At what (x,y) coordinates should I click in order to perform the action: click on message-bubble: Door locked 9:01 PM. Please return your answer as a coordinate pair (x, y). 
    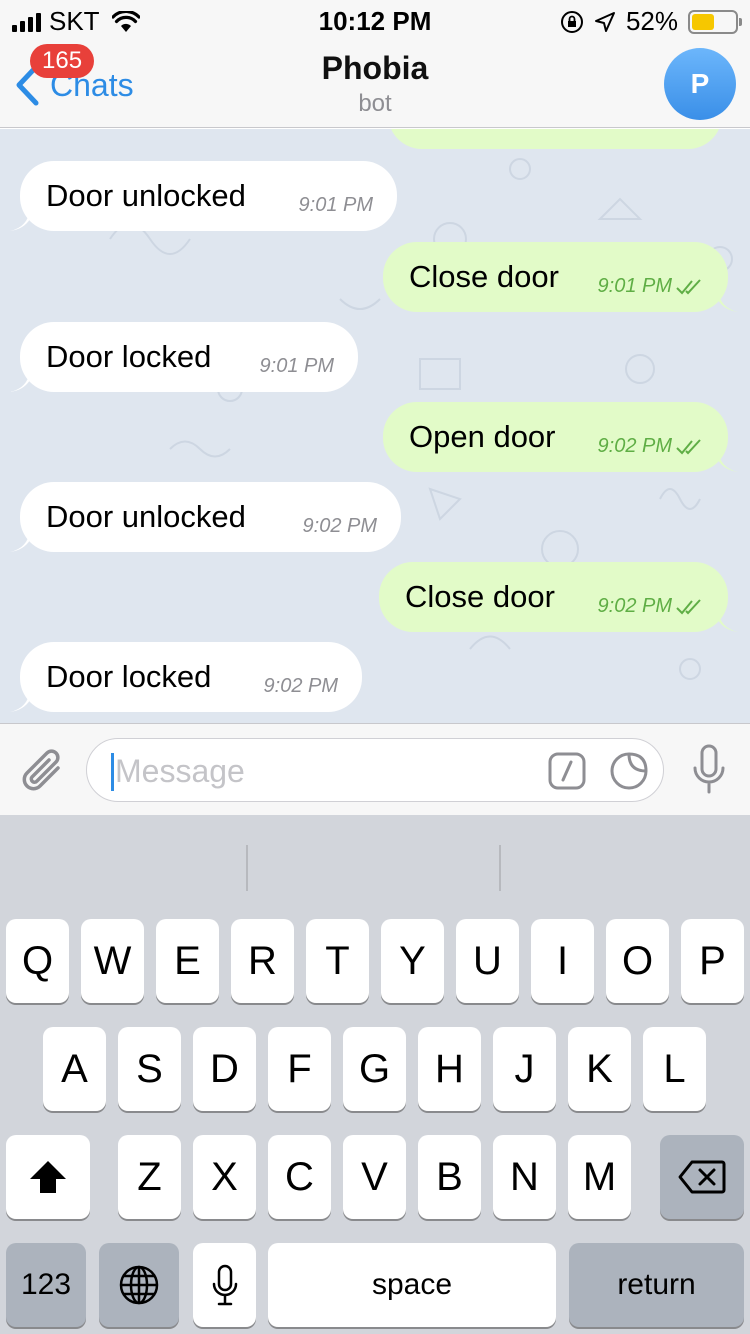
    Looking at the image, I should click on (184, 357).